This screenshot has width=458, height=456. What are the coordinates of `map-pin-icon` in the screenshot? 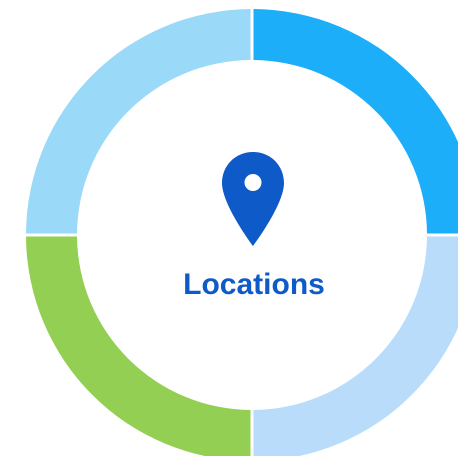 It's located at (253, 199).